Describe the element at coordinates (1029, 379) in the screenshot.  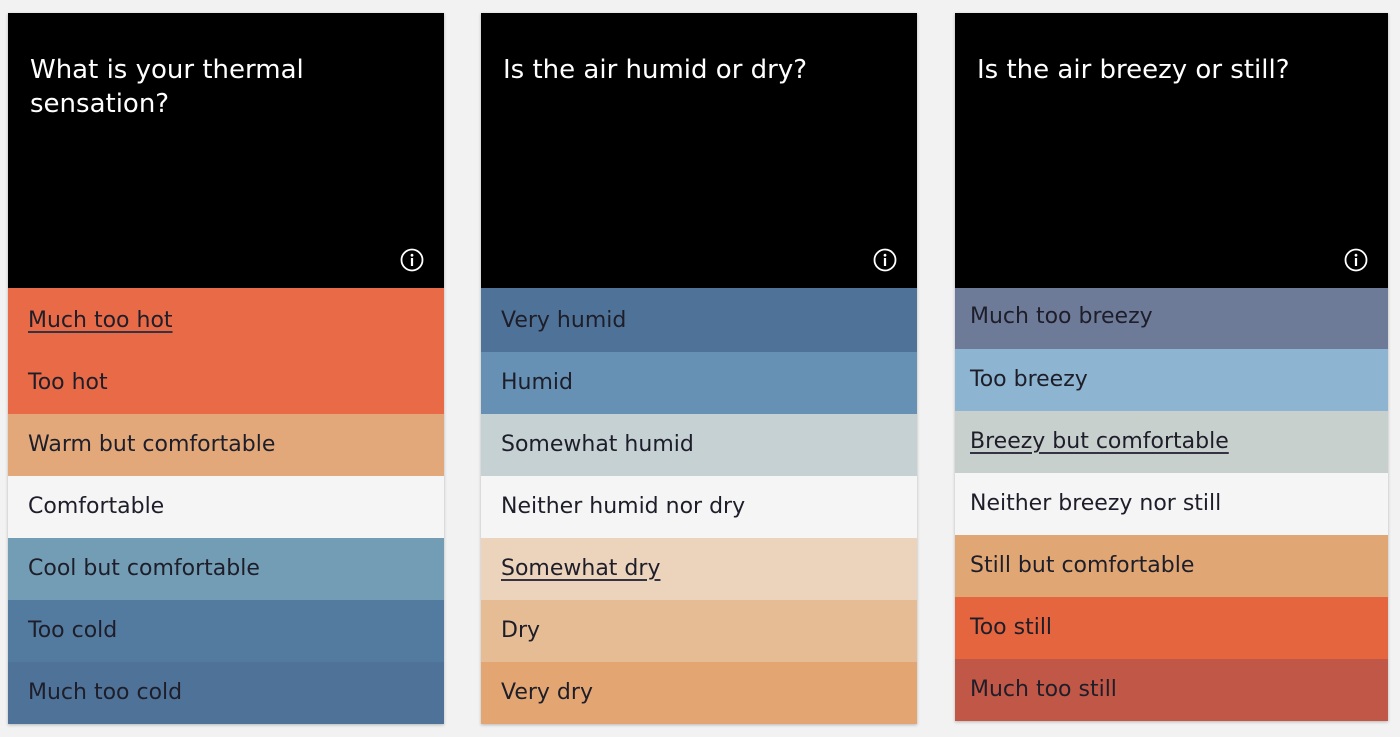
I see `option-label: Too breezy` at that location.